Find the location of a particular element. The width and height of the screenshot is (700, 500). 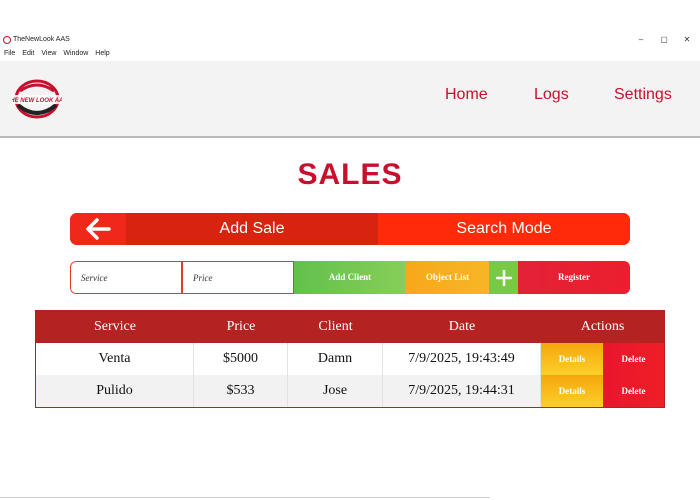

window-title: TheNewLook AAS is located at coordinates (41, 39).